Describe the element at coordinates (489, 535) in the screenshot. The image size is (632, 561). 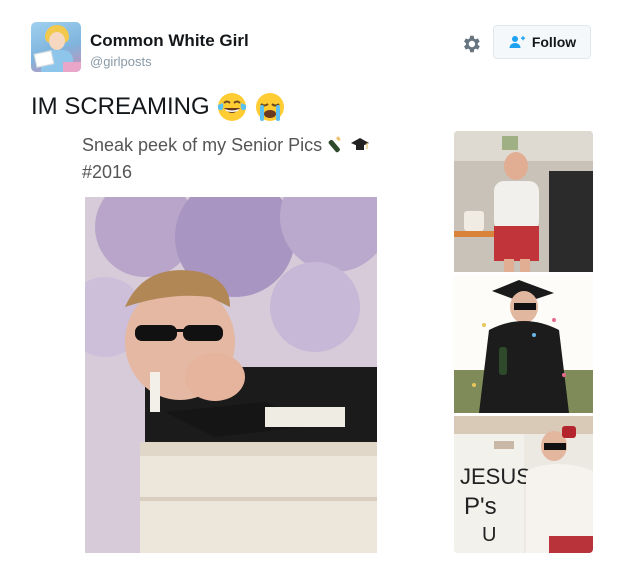
I see `svg-text: U` at that location.